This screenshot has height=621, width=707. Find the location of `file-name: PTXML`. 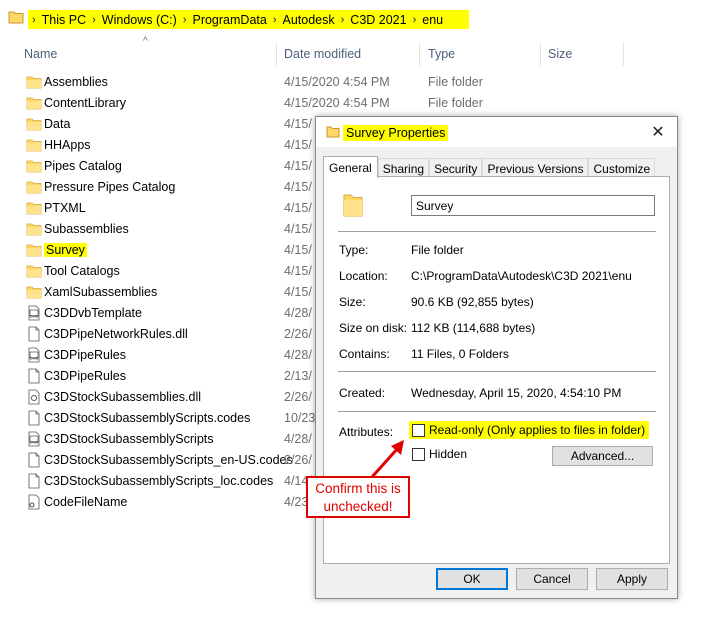

file-name: PTXML is located at coordinates (65, 208).